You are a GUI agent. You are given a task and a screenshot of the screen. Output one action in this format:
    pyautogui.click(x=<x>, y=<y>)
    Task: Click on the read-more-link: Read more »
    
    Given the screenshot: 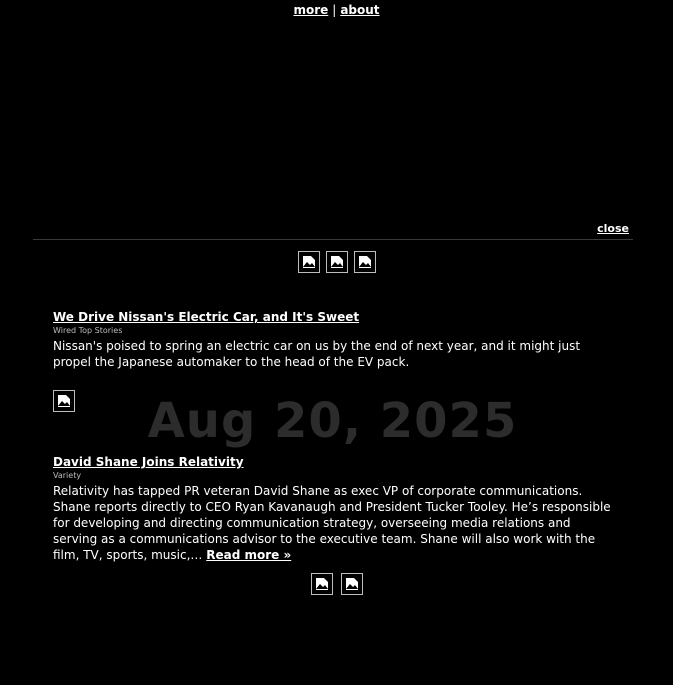 What is the action you would take?
    pyautogui.click(x=248, y=555)
    